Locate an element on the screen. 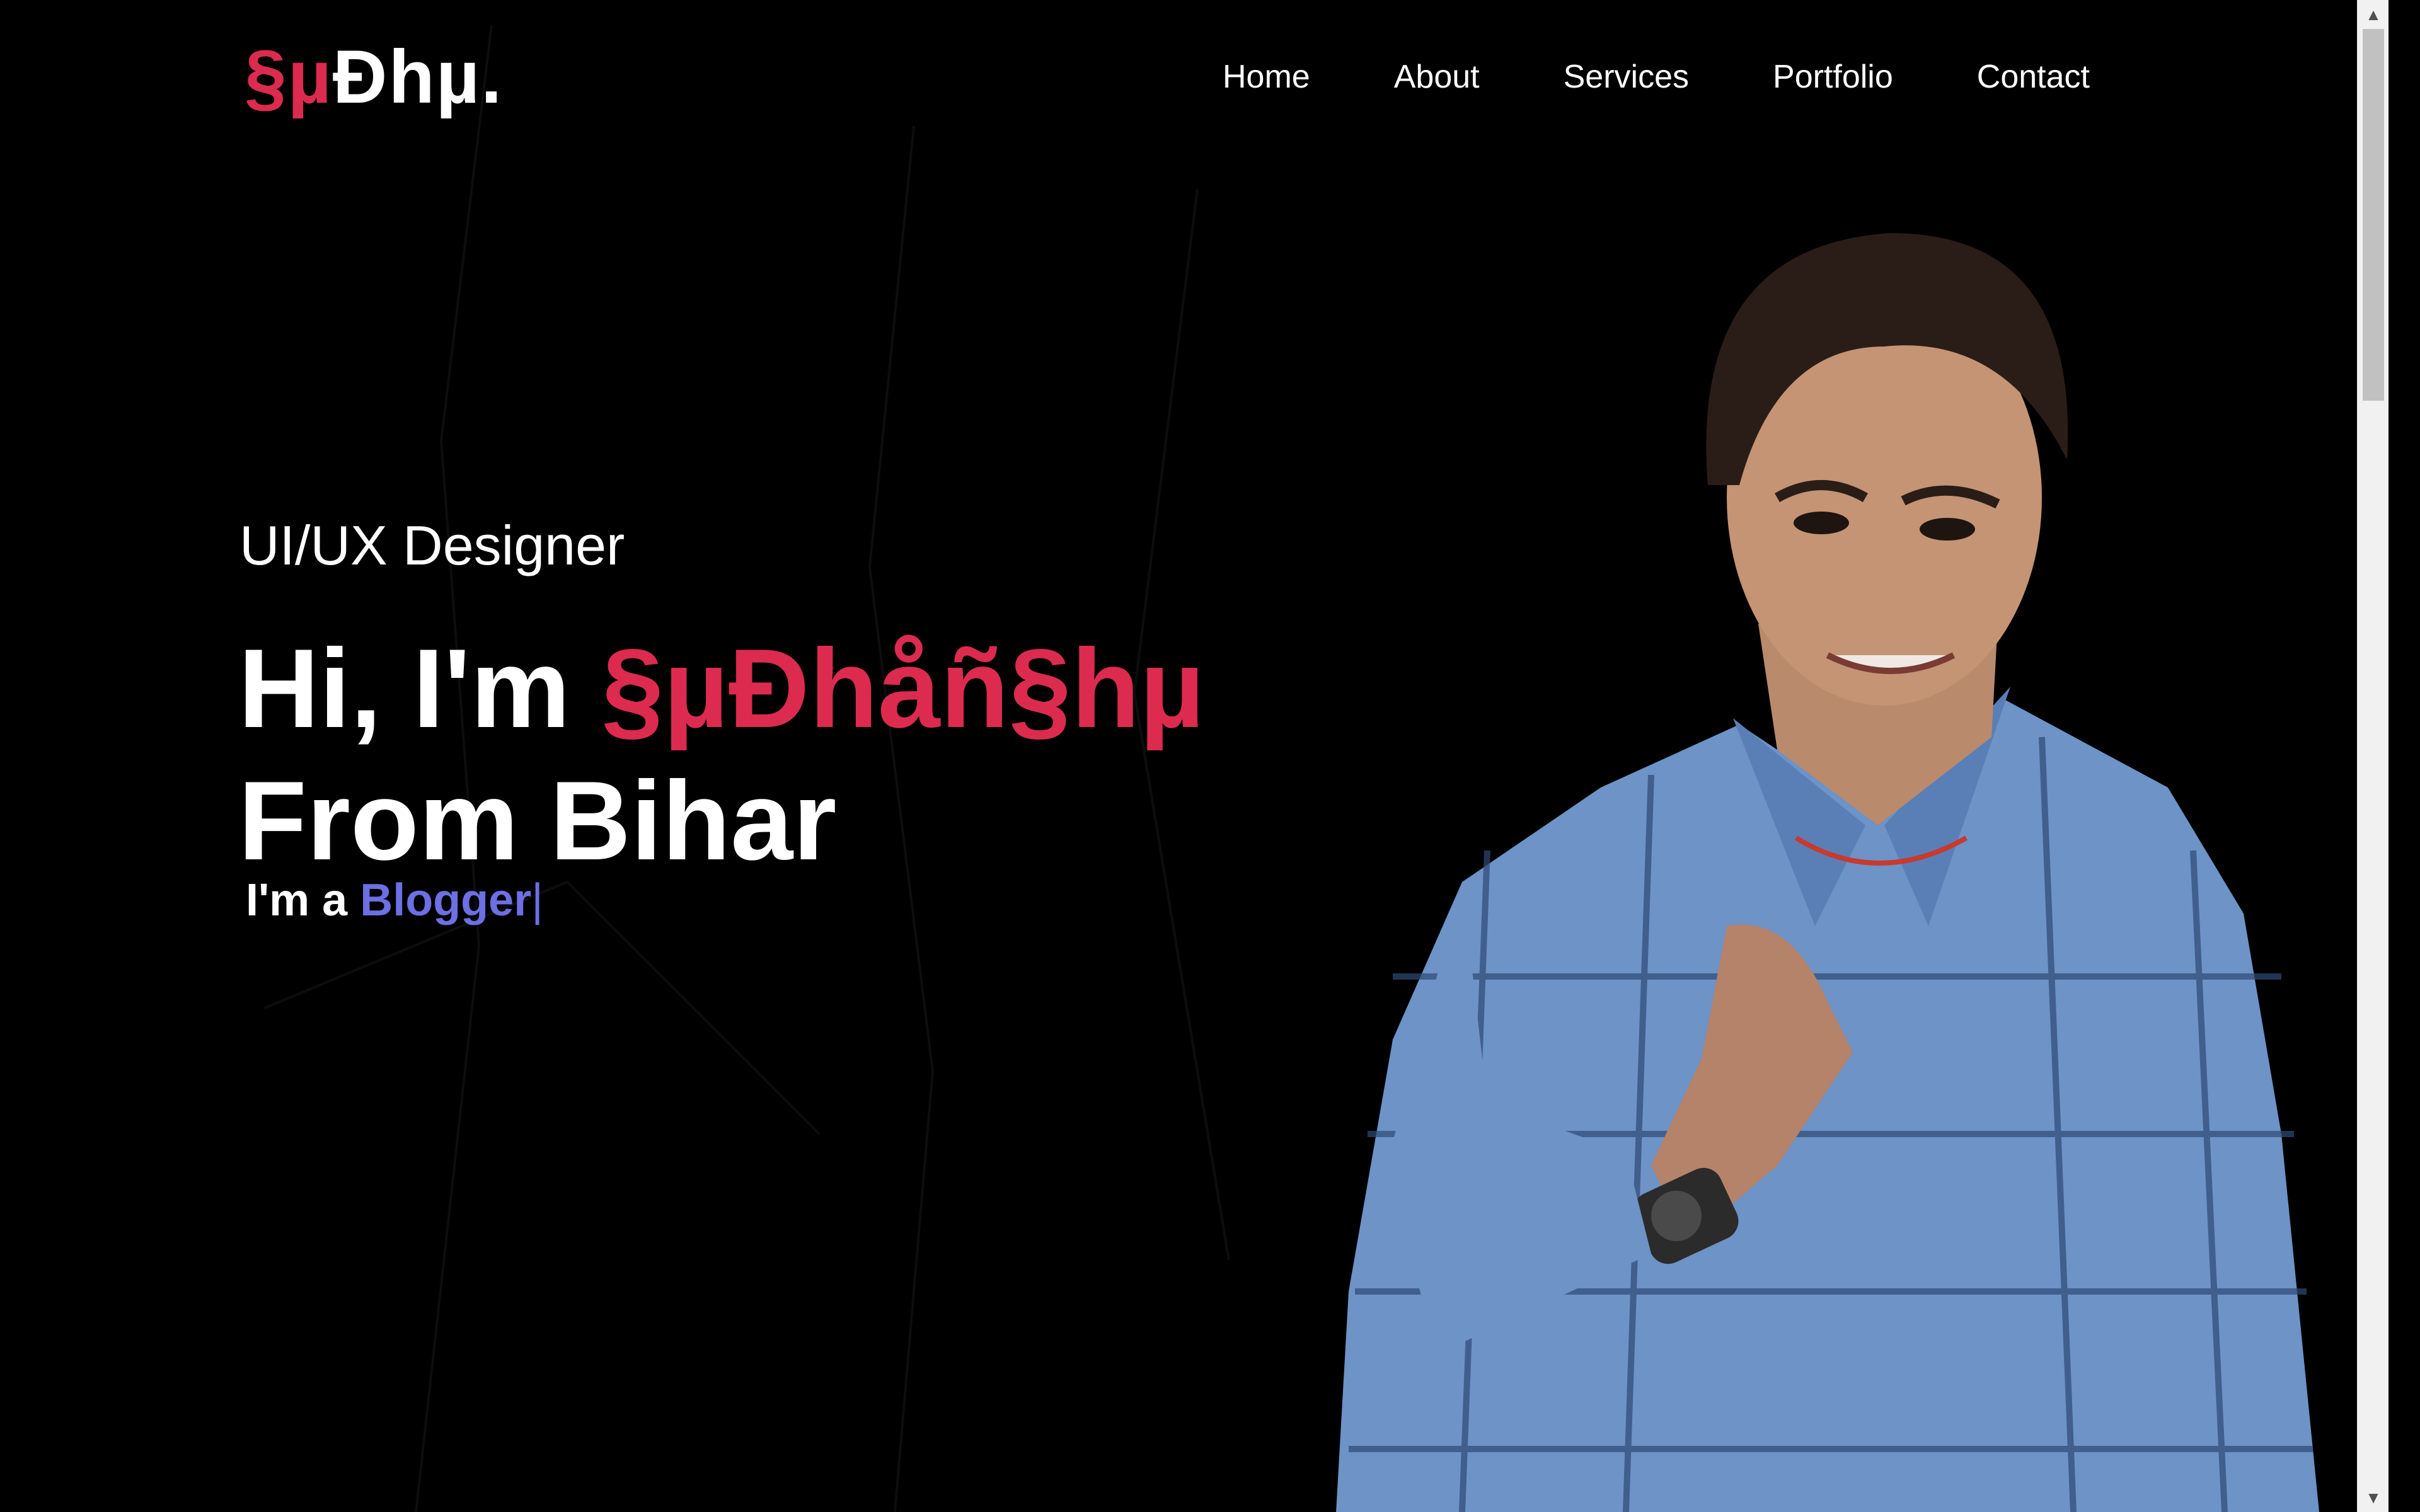 The image size is (2420, 1512). chevron-up-icon: ▲ is located at coordinates (2373, 14).